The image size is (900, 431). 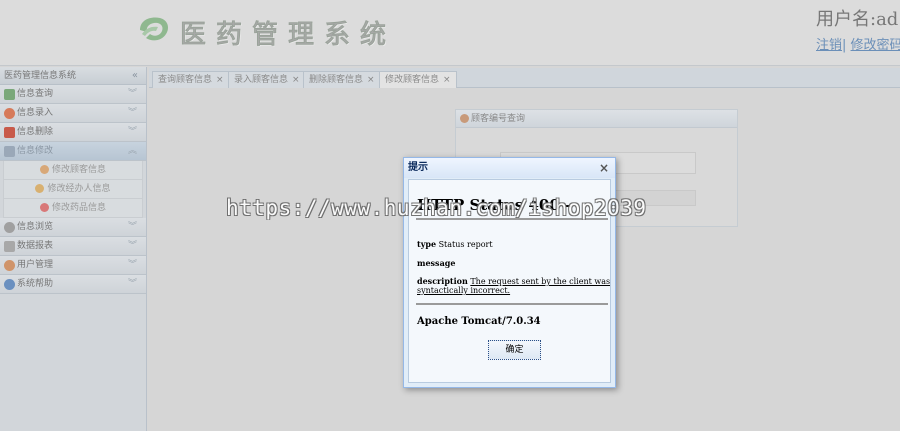 What do you see at coordinates (524, 78) in the screenshot?
I see `tab-bar: 查询顾客信息 × 录入顾客信息 × 删除顾客信息 × 修改顾客信息 ×` at bounding box center [524, 78].